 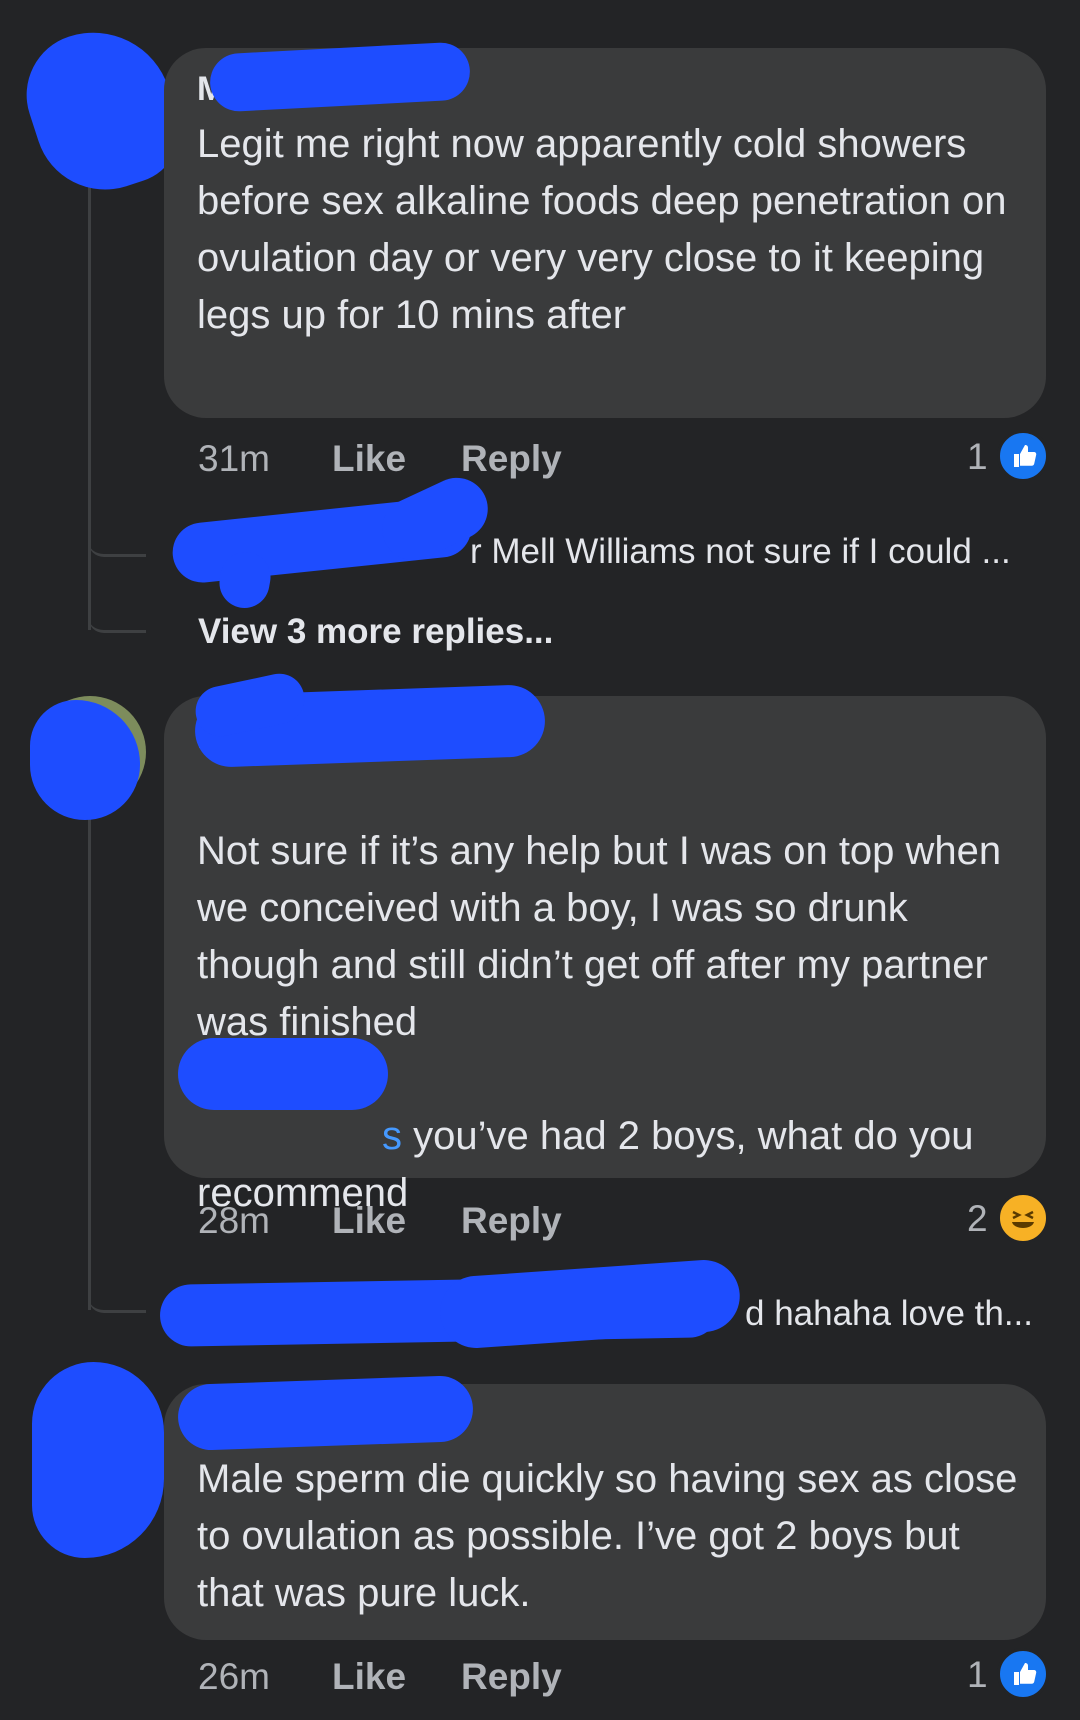 I want to click on comment-time: 26m, so click(x=234, y=1677).